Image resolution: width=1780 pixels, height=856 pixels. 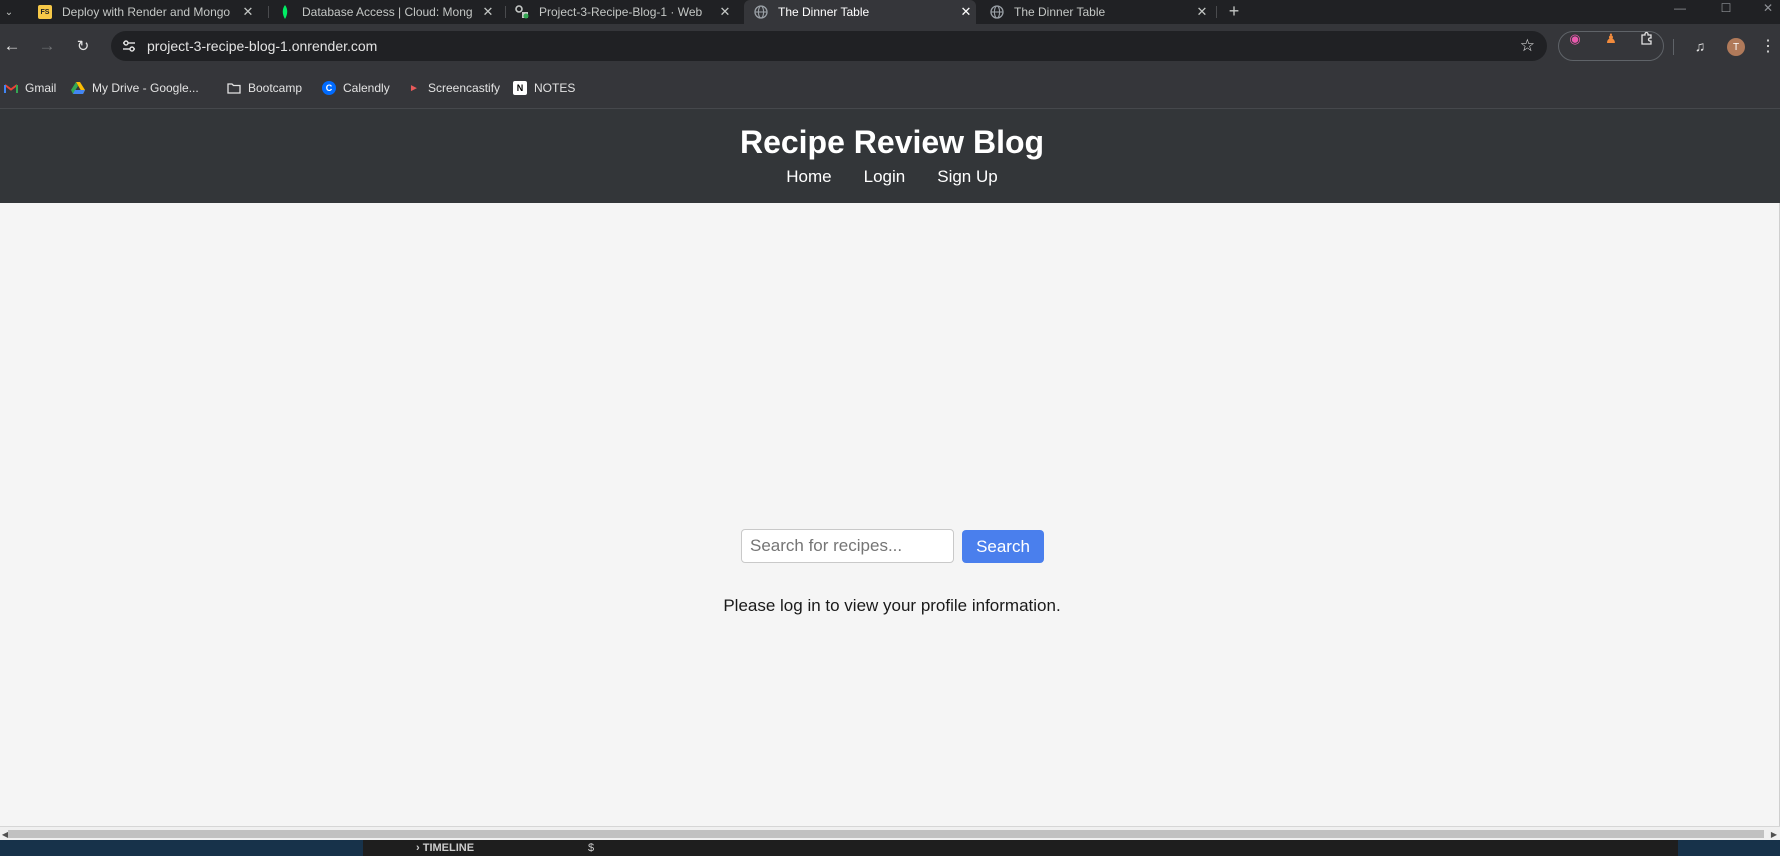 I want to click on terminal-prompt: $, so click(x=591, y=848).